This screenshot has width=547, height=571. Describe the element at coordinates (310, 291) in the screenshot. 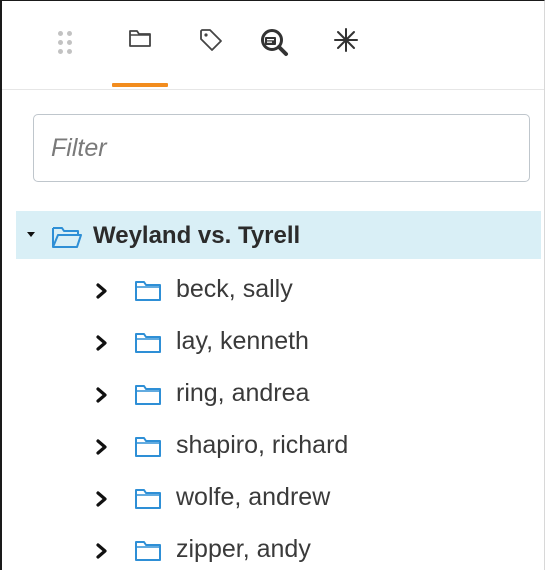

I see `tree-node: beck, sally` at that location.